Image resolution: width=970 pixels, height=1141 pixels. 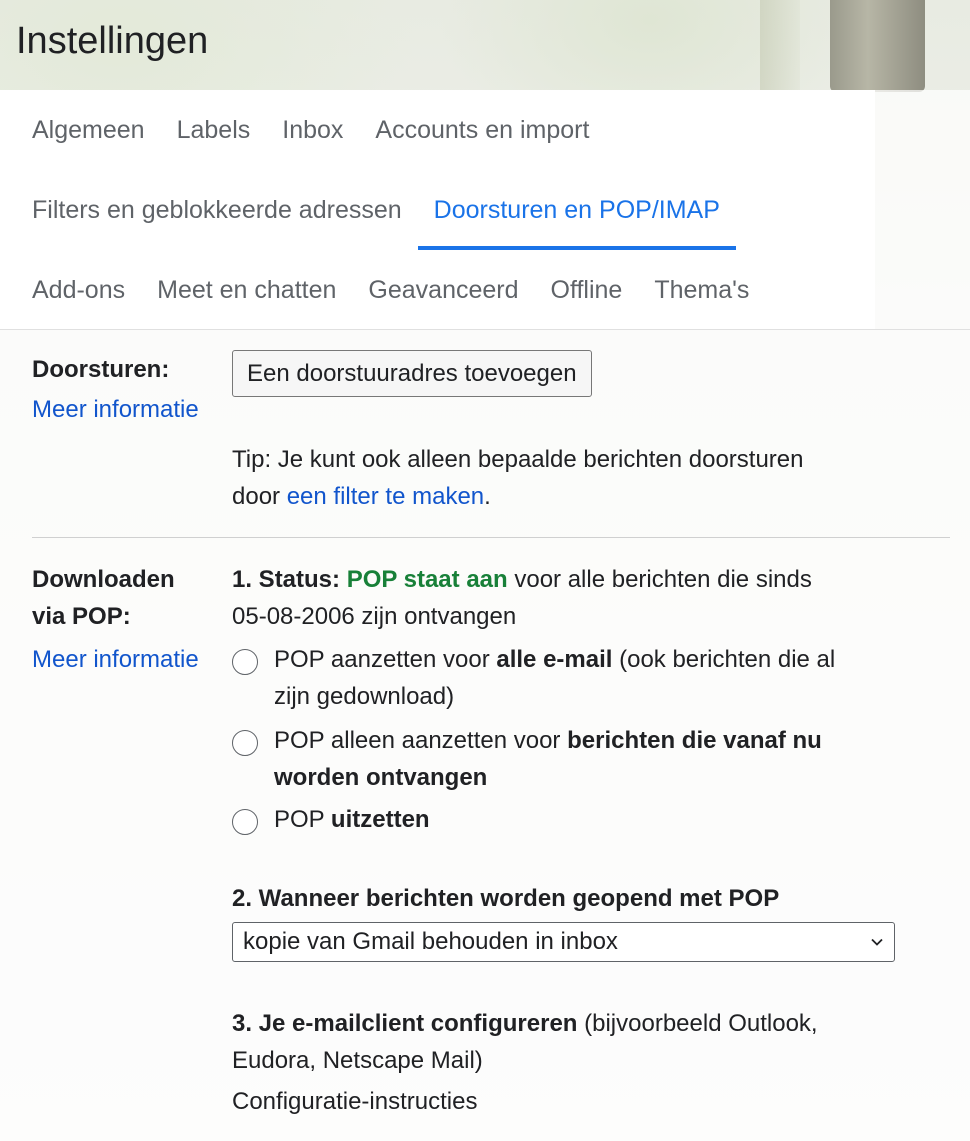 What do you see at coordinates (443, 290) in the screenshot?
I see `tab-geavanceerd: Geavanceerd` at bounding box center [443, 290].